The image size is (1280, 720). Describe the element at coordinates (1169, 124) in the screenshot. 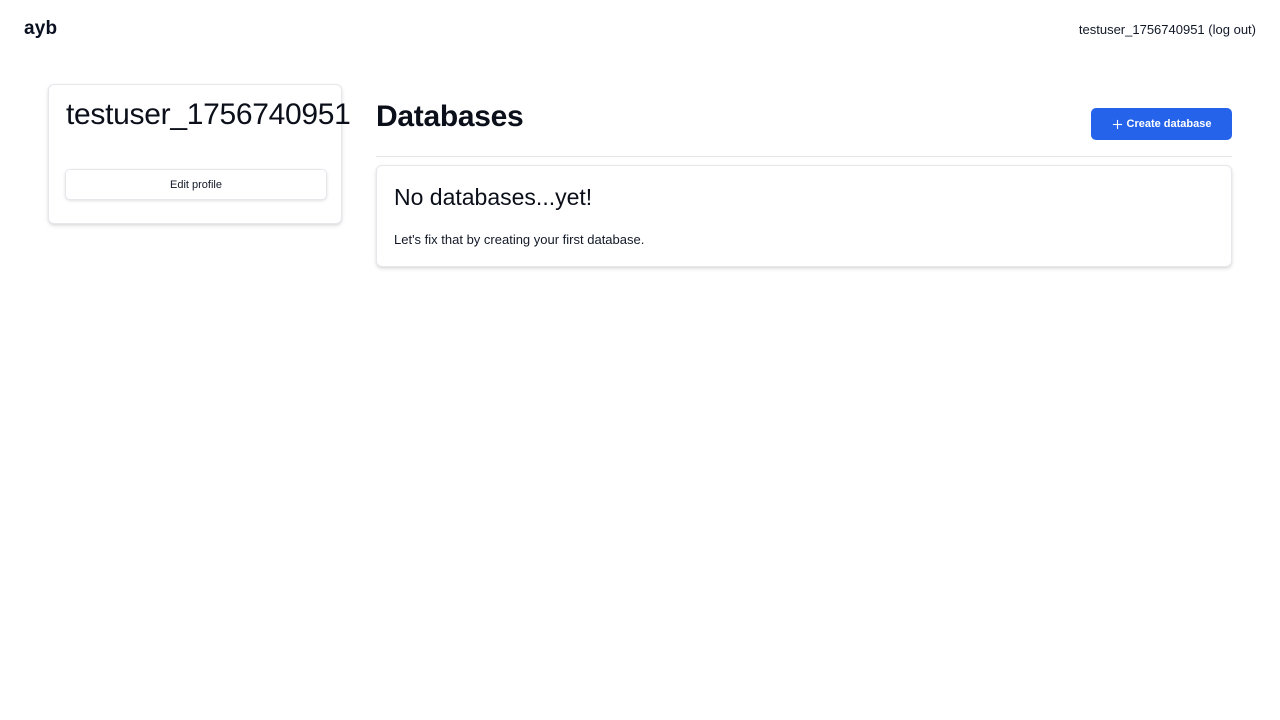

I see `create-database-label: Create database` at that location.